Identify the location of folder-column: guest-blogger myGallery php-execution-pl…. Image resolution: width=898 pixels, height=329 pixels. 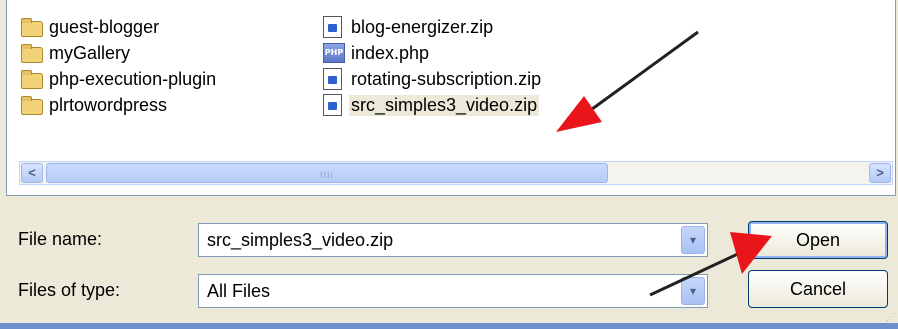
(119, 66).